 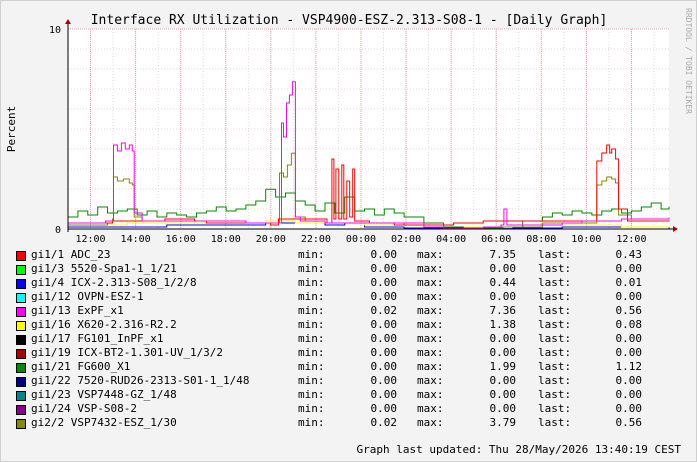 What do you see at coordinates (97, 338) in the screenshot?
I see `legend-series-name: gi1/17 FG101_InPF_x1` at bounding box center [97, 338].